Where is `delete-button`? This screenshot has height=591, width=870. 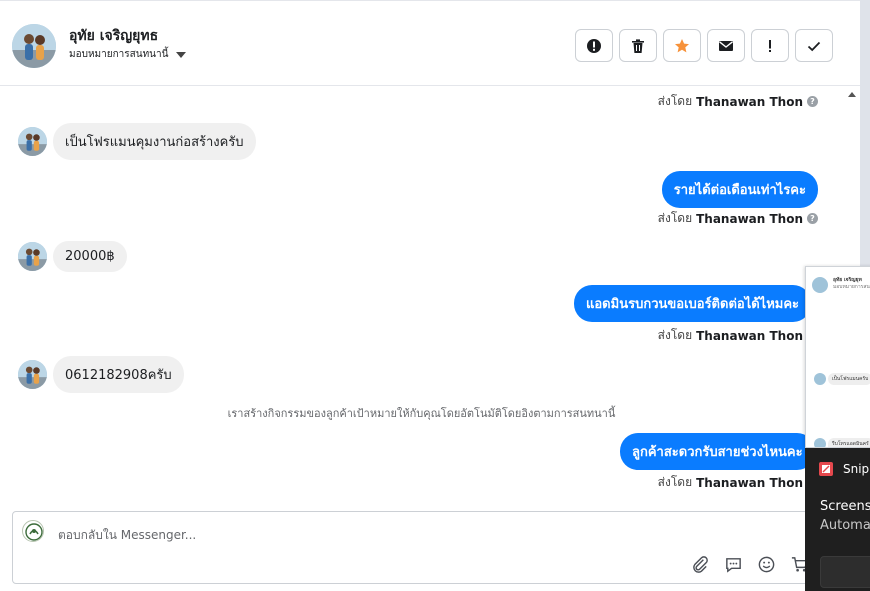
delete-button is located at coordinates (638, 45).